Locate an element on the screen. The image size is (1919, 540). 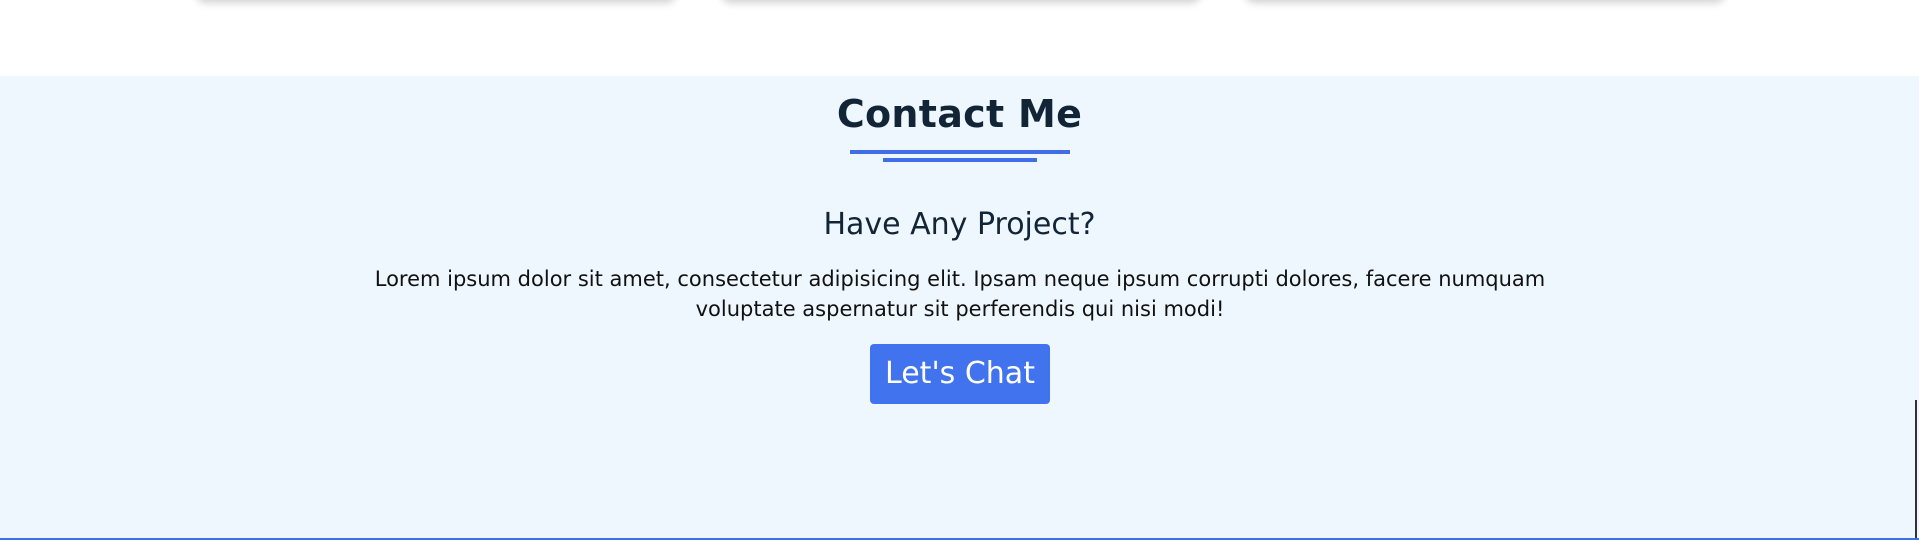
title-underline is located at coordinates (960, 152).